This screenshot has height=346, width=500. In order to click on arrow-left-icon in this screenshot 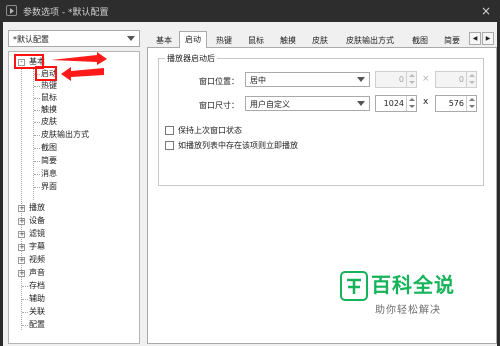, I will do `click(82, 74)`.